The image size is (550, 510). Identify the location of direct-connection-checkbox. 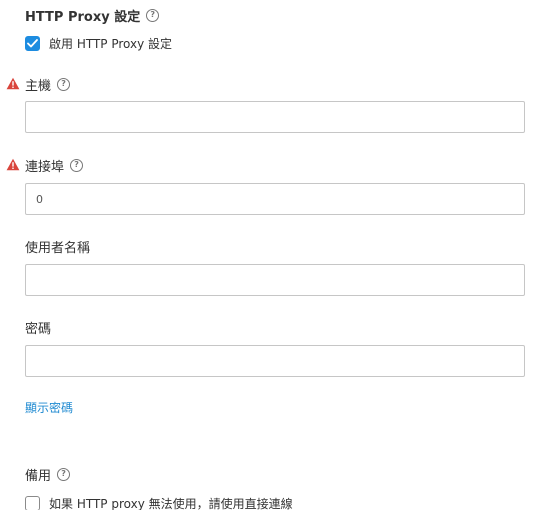
(32, 503).